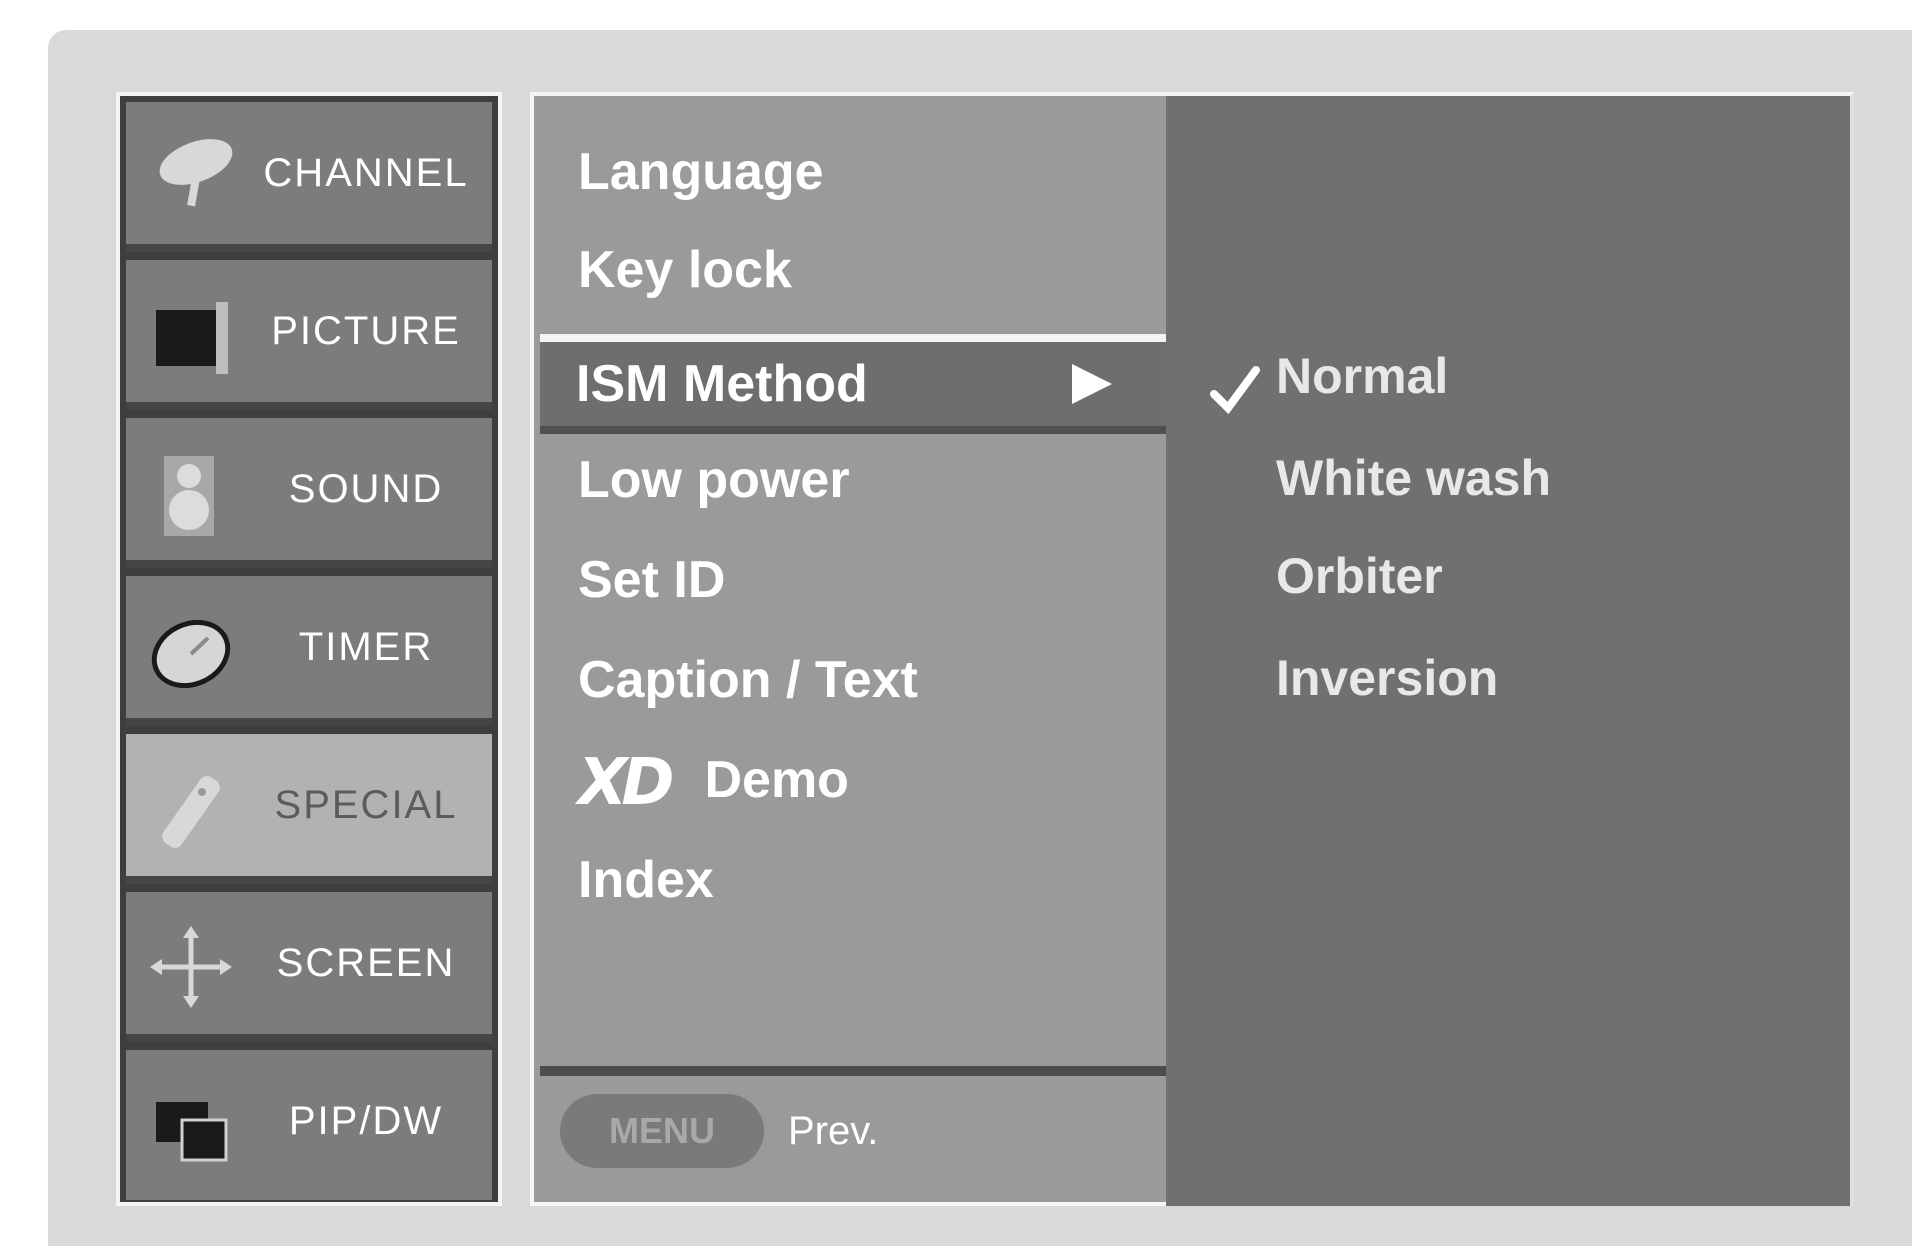 The image size is (1912, 1246). Describe the element at coordinates (1387, 678) in the screenshot. I see `submenu-option-inversion: Inversion` at that location.